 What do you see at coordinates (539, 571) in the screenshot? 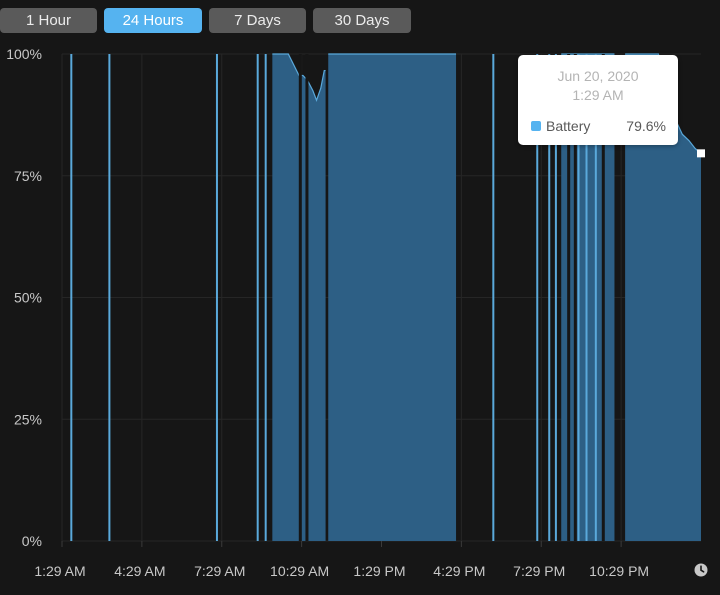
I see `x-tick-label: 7:29 PM` at bounding box center [539, 571].